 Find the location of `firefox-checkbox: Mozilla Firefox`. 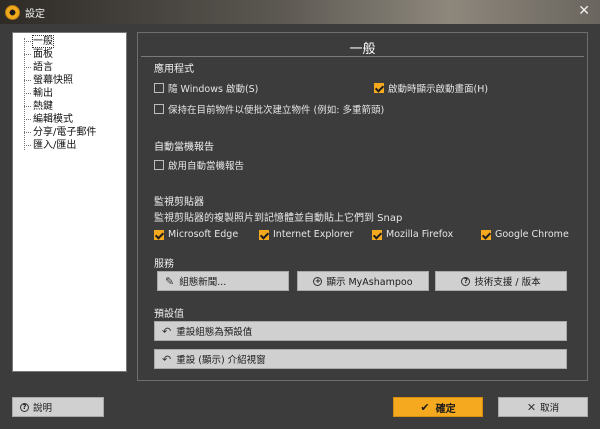

firefox-checkbox: Mozilla Firefox is located at coordinates (412, 234).